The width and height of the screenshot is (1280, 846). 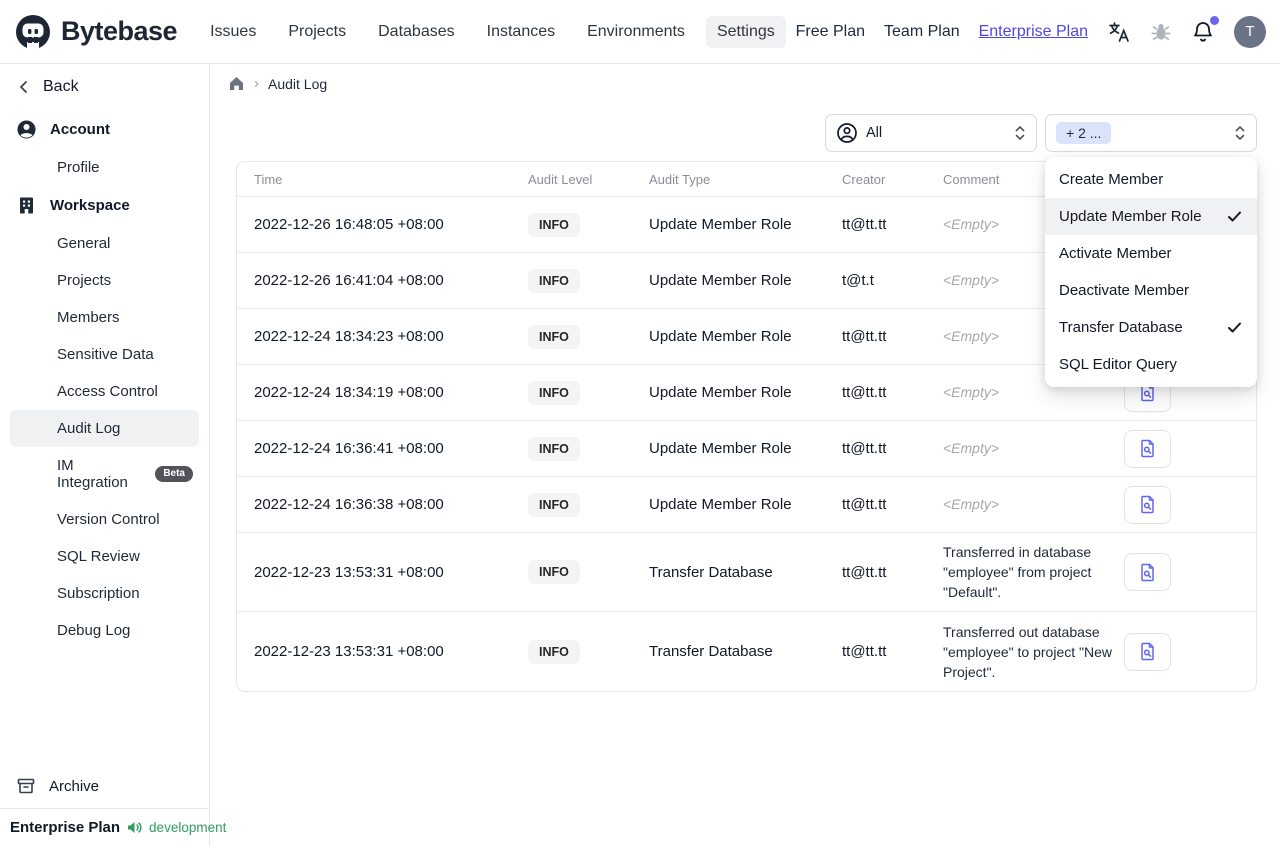 What do you see at coordinates (931, 133) in the screenshot?
I see `creator-filter-select: All` at bounding box center [931, 133].